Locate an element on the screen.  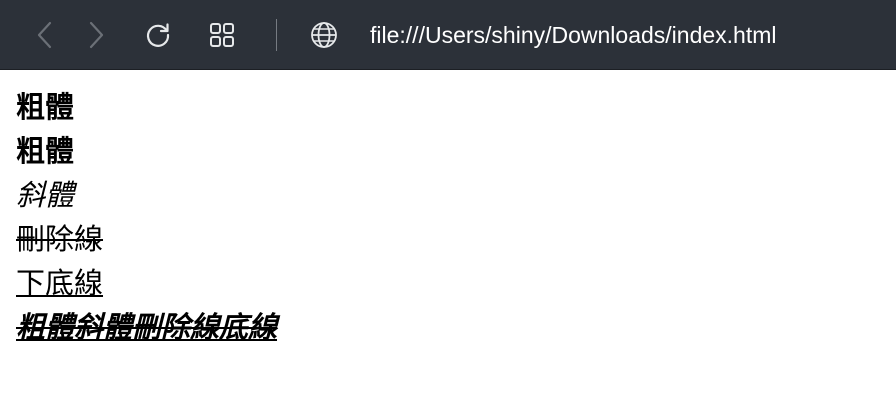
reload-icon is located at coordinates (158, 35).